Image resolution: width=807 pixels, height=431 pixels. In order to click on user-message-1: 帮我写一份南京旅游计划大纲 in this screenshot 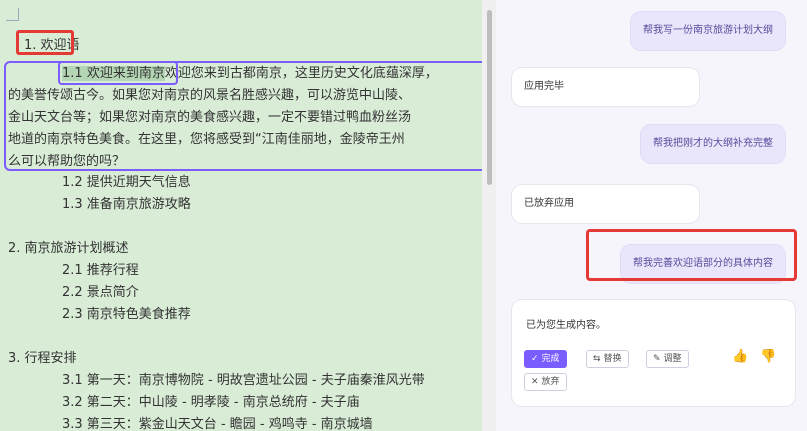, I will do `click(708, 31)`.